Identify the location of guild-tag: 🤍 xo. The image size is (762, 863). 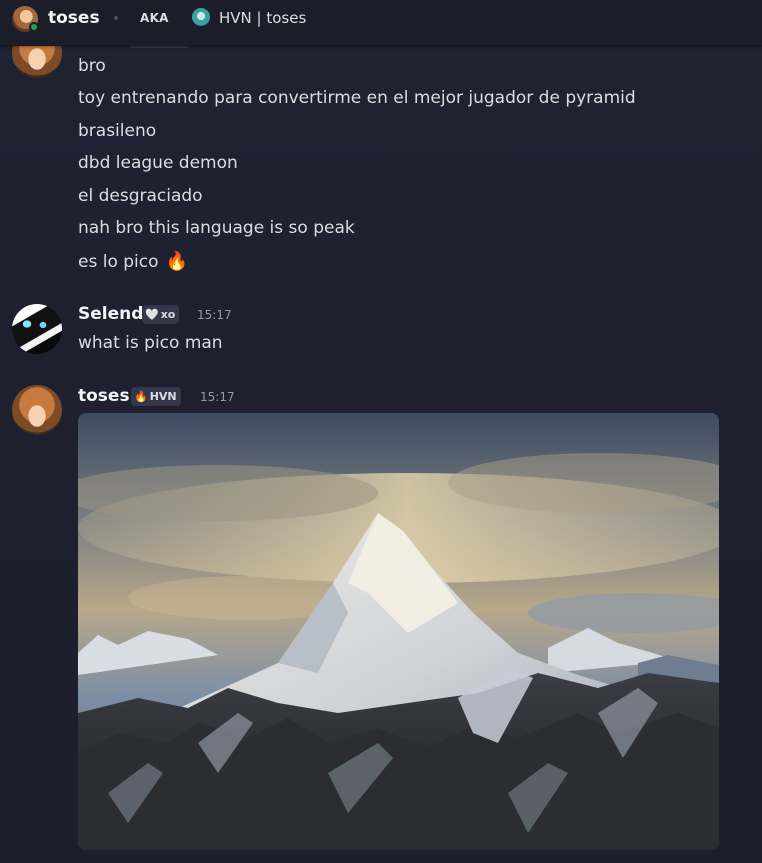
(161, 314).